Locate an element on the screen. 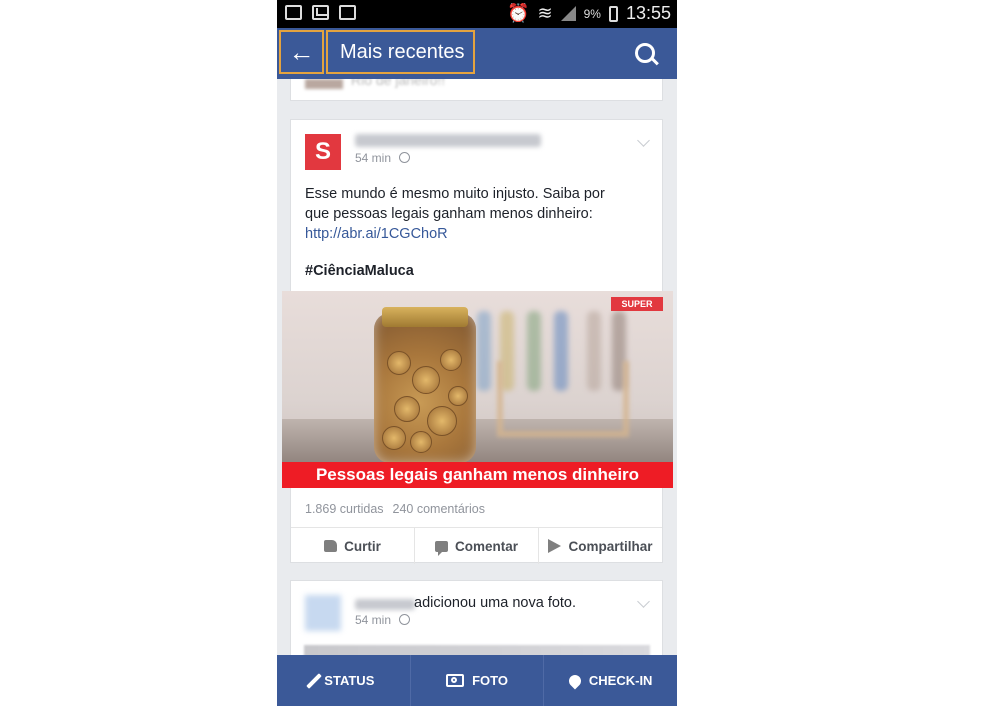 This screenshot has width=984, height=706. post-stats: 1.869 curtidas 240 comentários is located at coordinates (395, 509).